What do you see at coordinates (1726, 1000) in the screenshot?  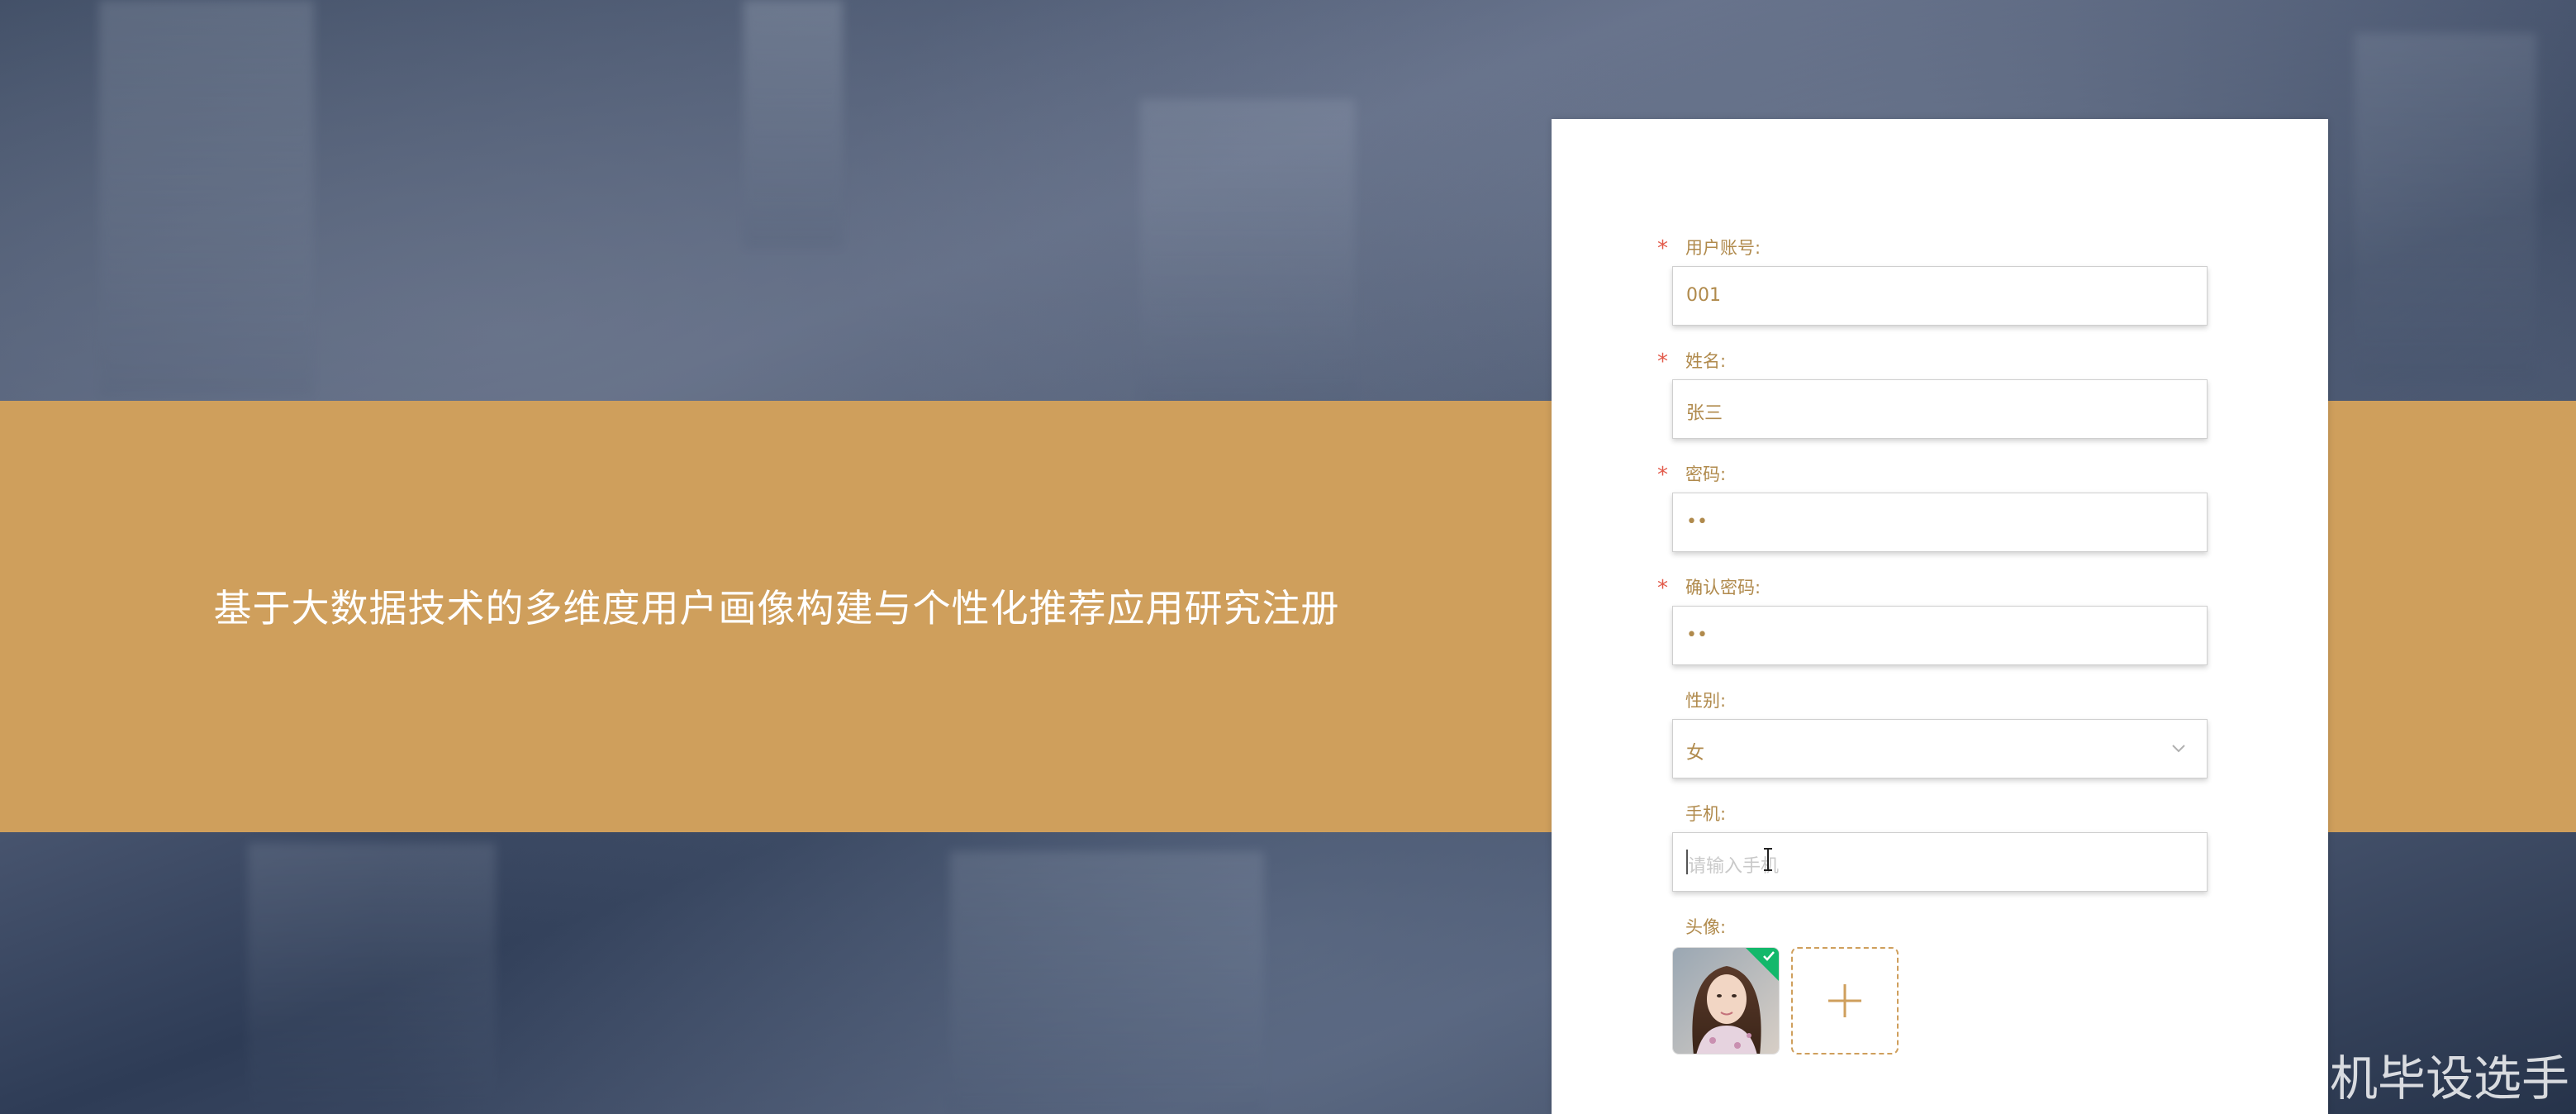 I see `avatar-thumbnail` at bounding box center [1726, 1000].